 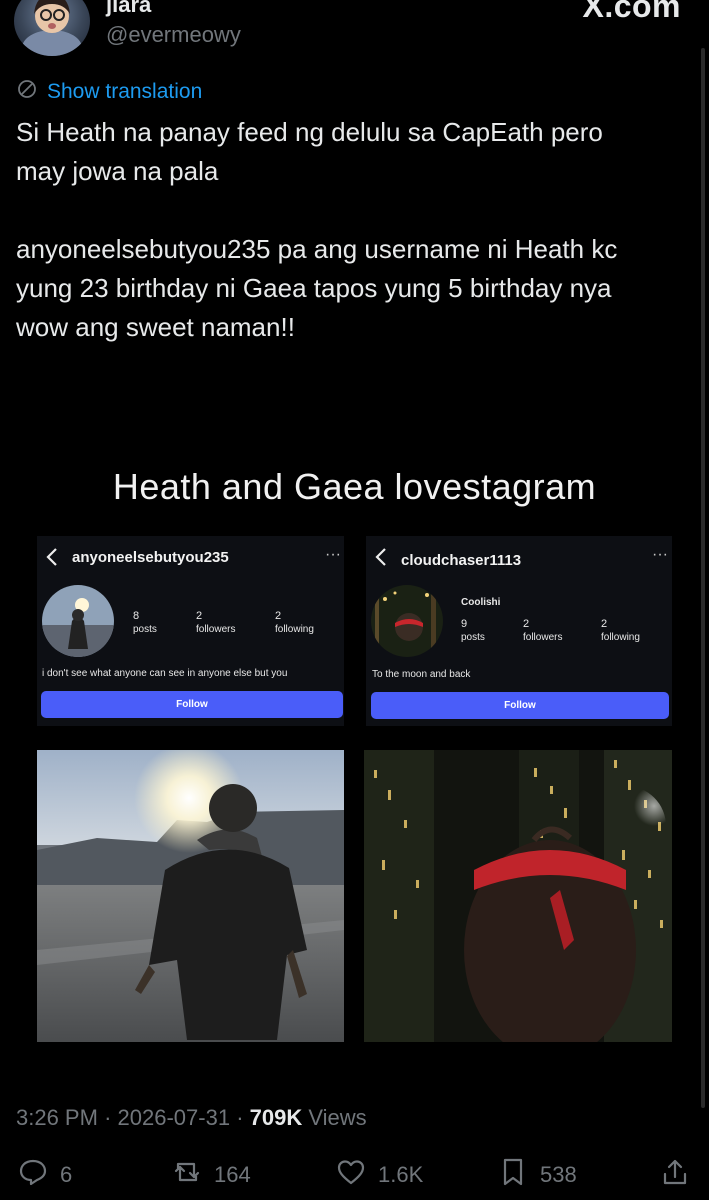 I want to click on show-translation-label: Show translation, so click(x=125, y=91).